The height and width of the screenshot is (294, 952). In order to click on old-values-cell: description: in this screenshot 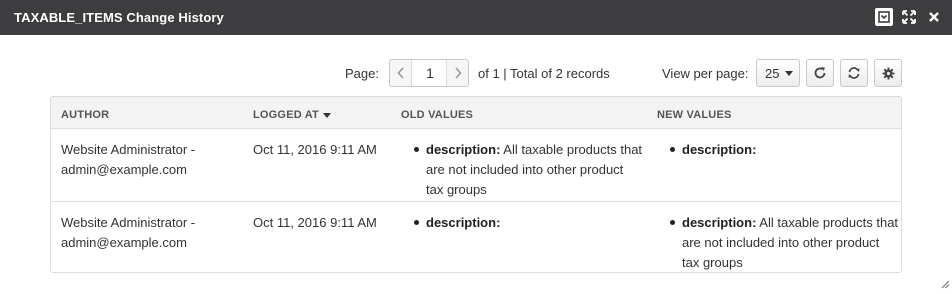, I will do `click(528, 223)`.